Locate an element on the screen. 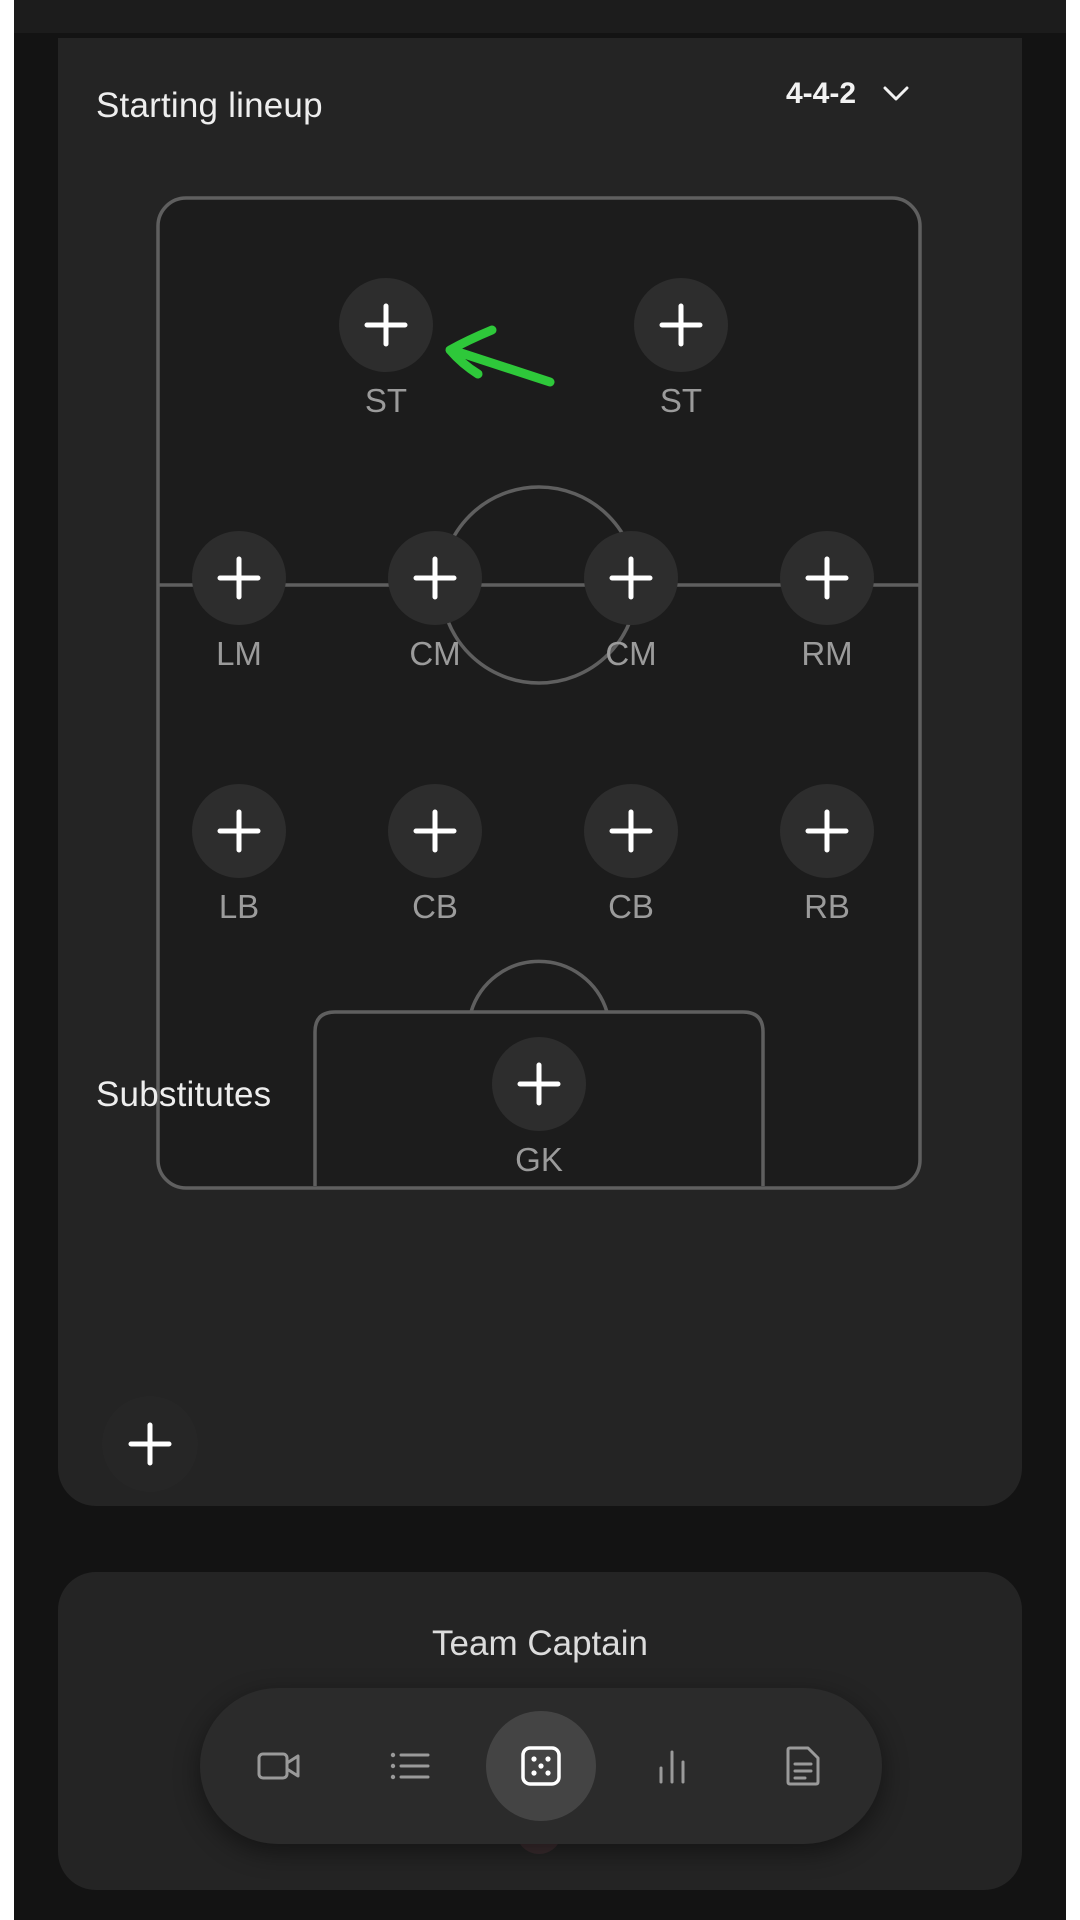  video-icon is located at coordinates (278, 1766).